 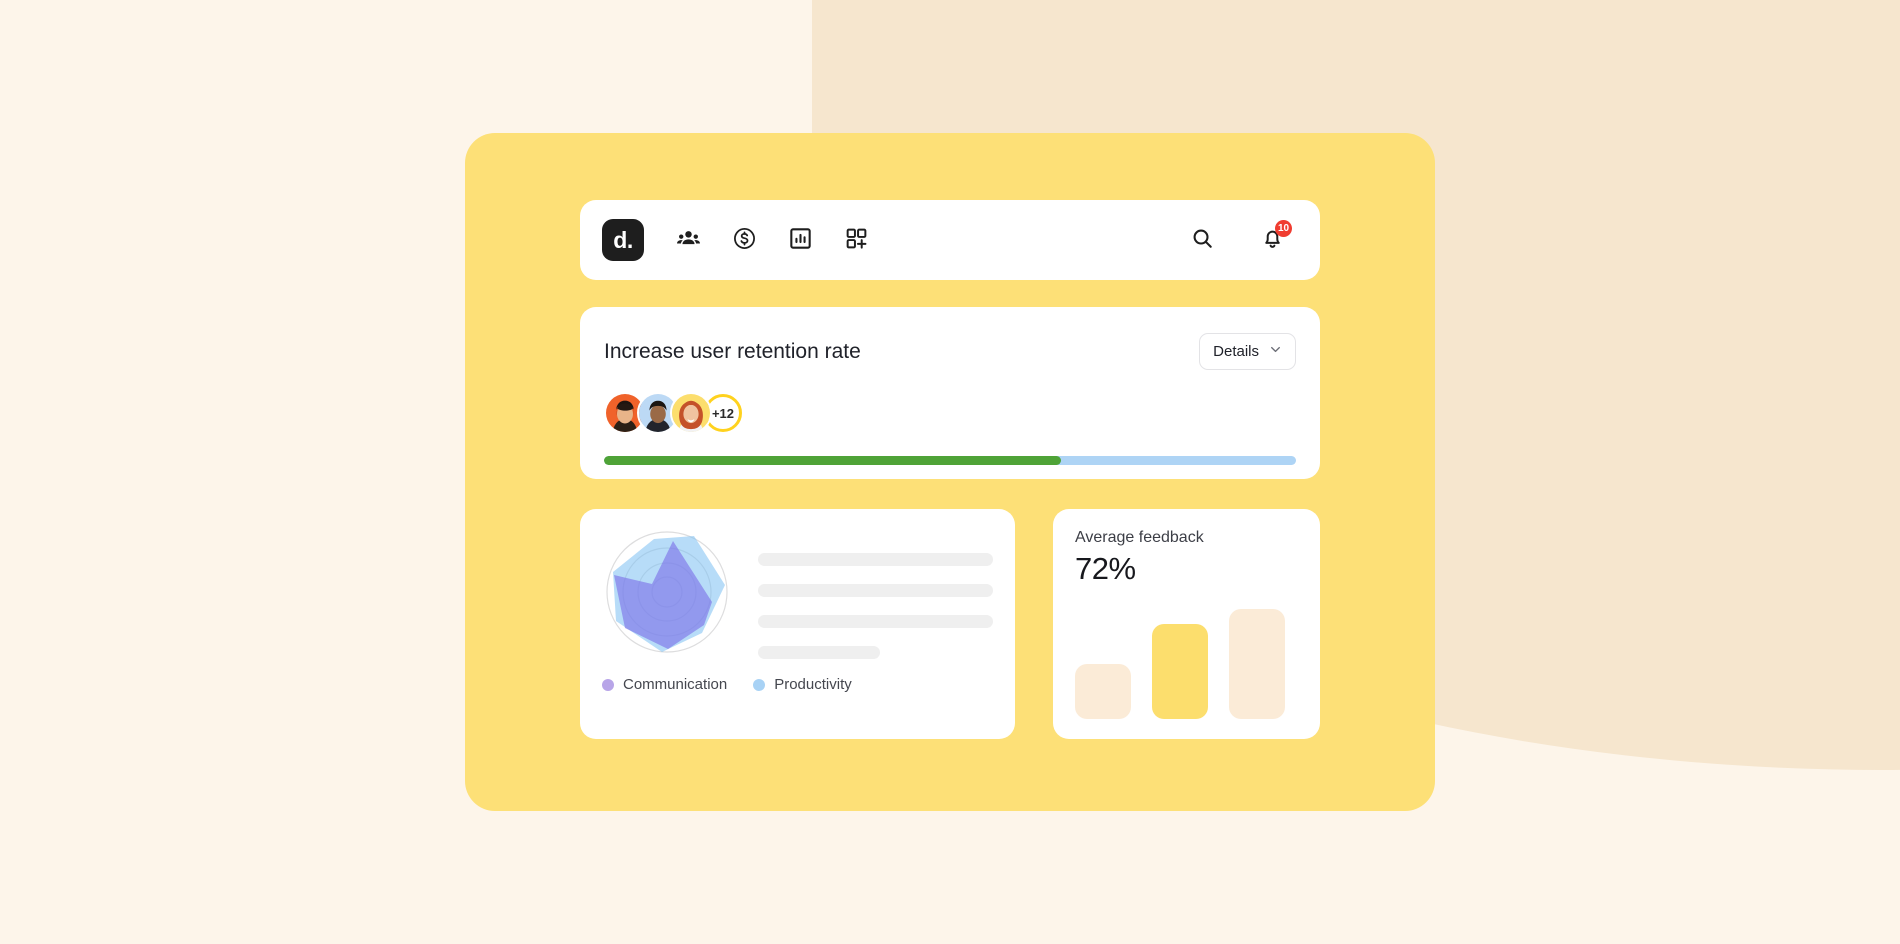 I want to click on radar-card-body, so click(x=797, y=594).